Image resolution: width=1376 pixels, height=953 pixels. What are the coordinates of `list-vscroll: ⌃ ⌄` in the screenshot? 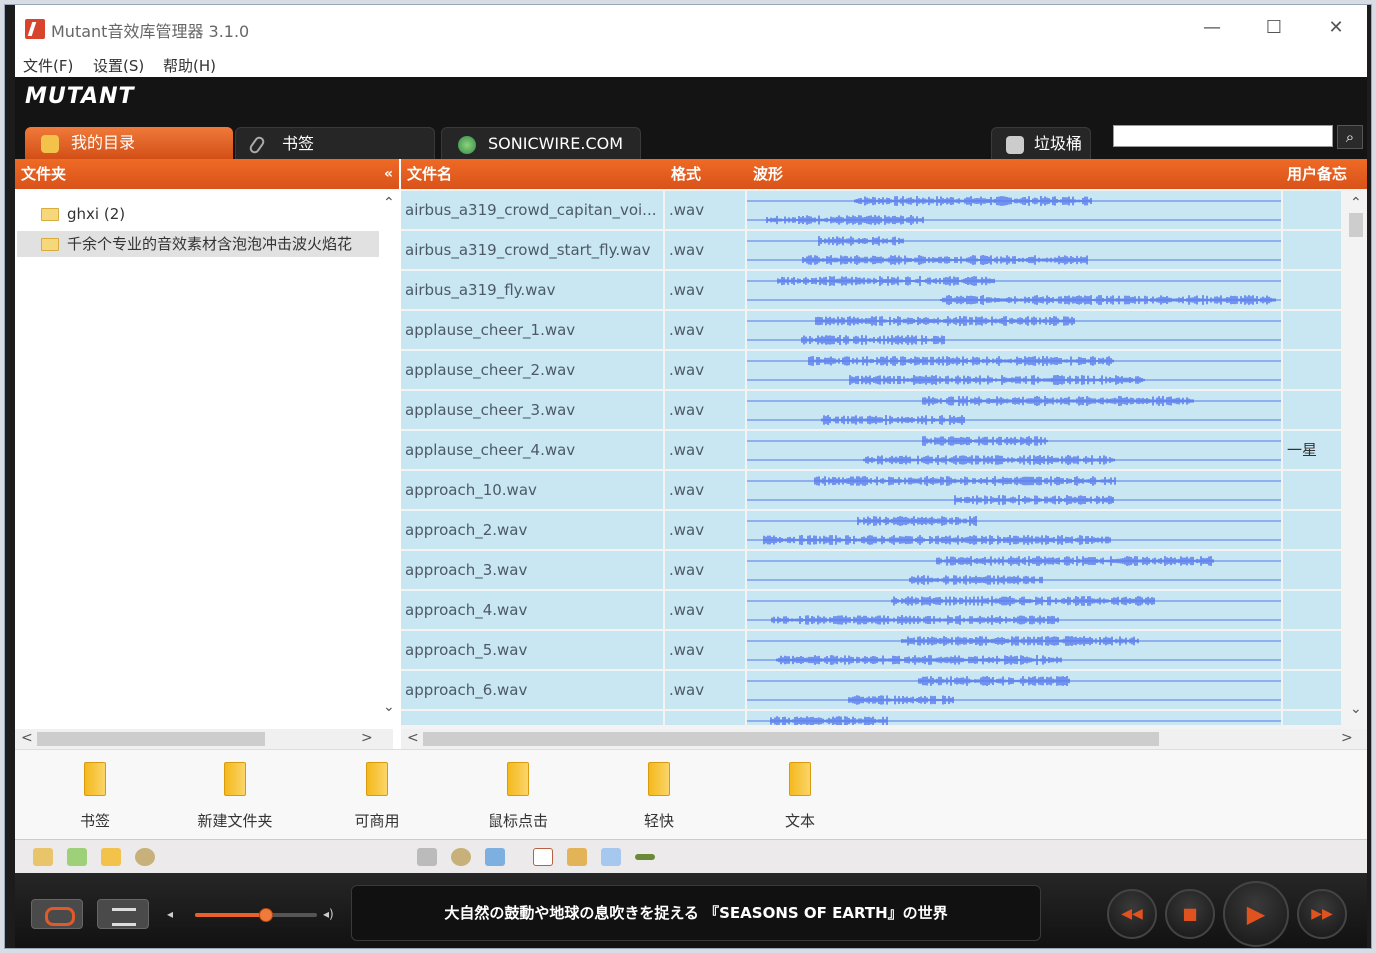 It's located at (1356, 458).